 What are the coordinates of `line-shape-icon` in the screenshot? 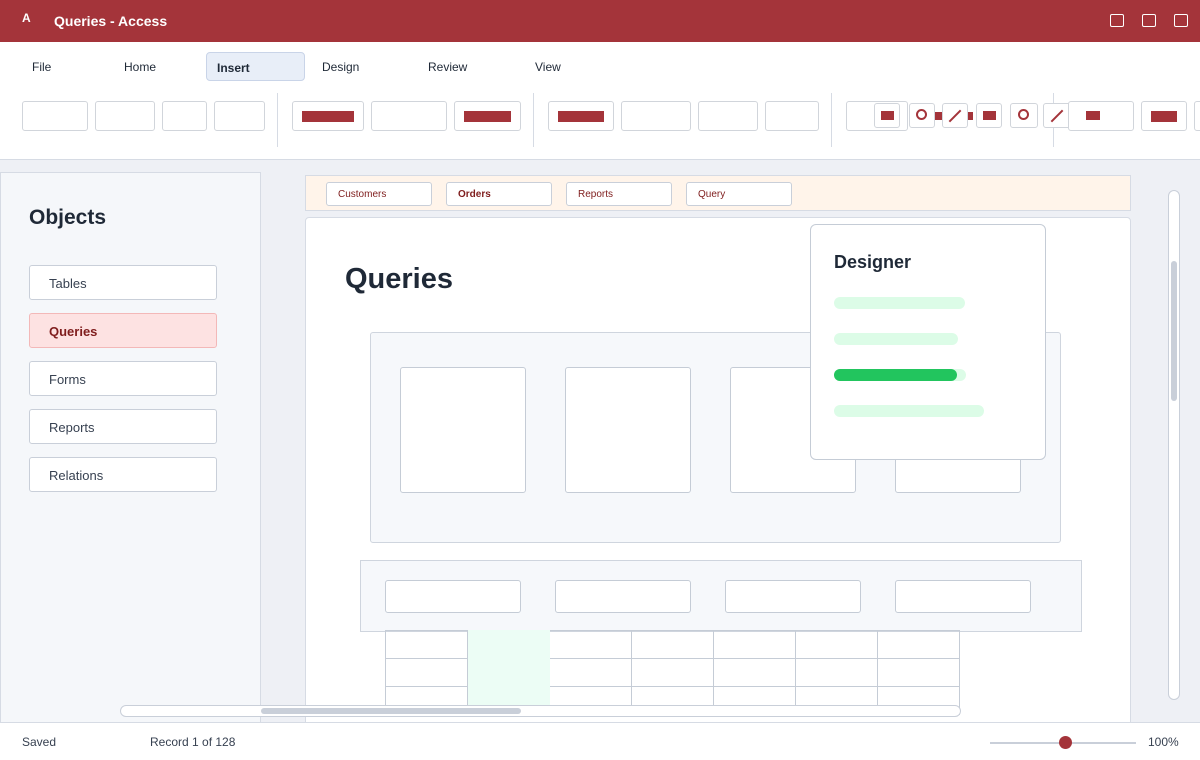 It's located at (1057, 116).